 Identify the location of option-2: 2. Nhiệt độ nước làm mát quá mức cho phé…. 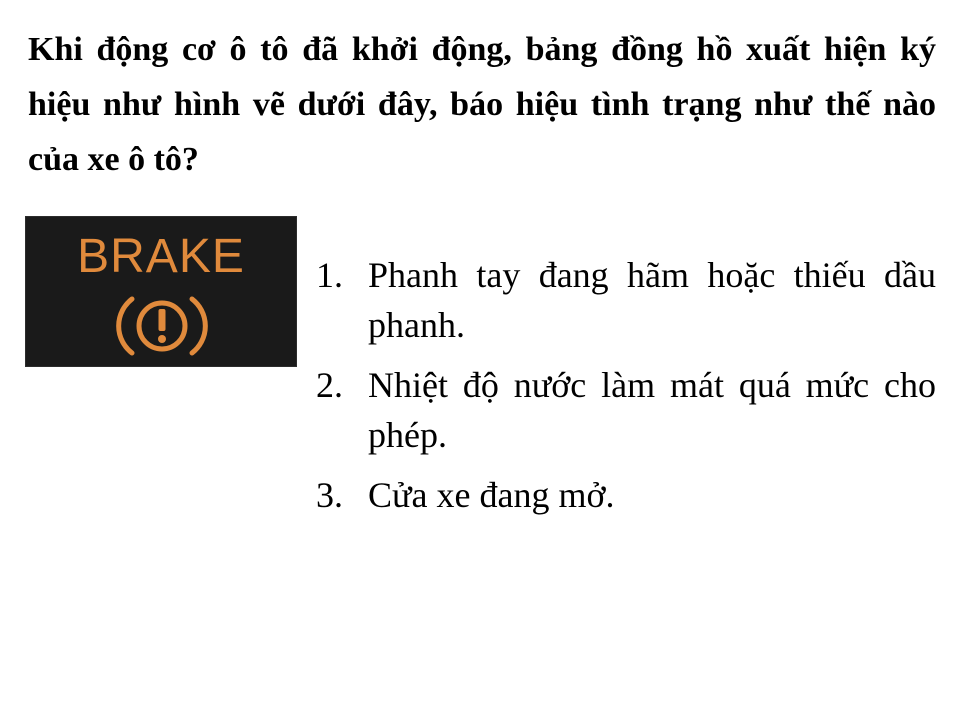
(626, 410).